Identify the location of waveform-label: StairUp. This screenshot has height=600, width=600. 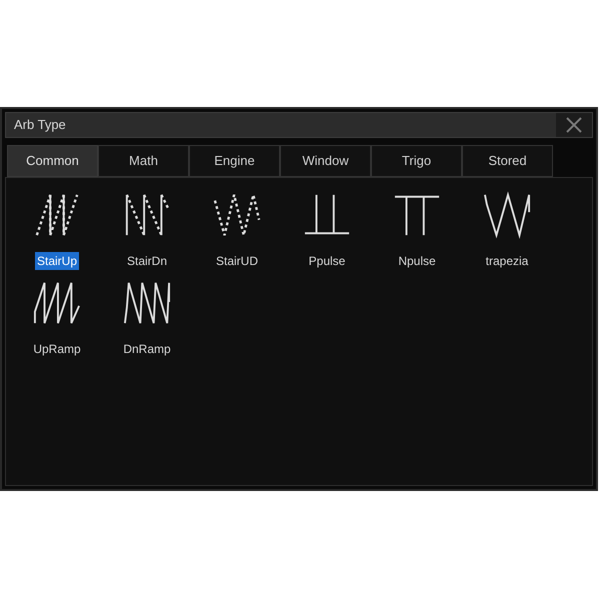
(56, 261).